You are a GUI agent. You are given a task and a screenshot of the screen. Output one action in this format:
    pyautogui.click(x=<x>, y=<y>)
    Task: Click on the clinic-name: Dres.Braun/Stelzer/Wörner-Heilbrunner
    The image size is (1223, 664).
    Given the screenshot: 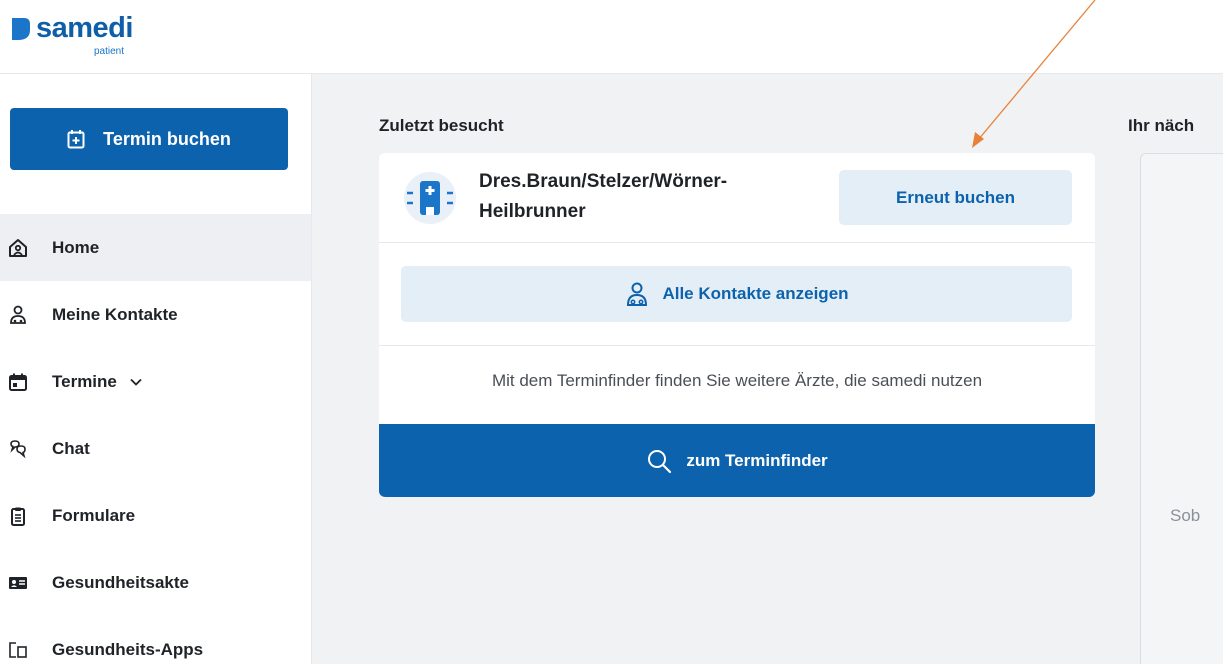 What is the action you would take?
    pyautogui.click(x=639, y=197)
    